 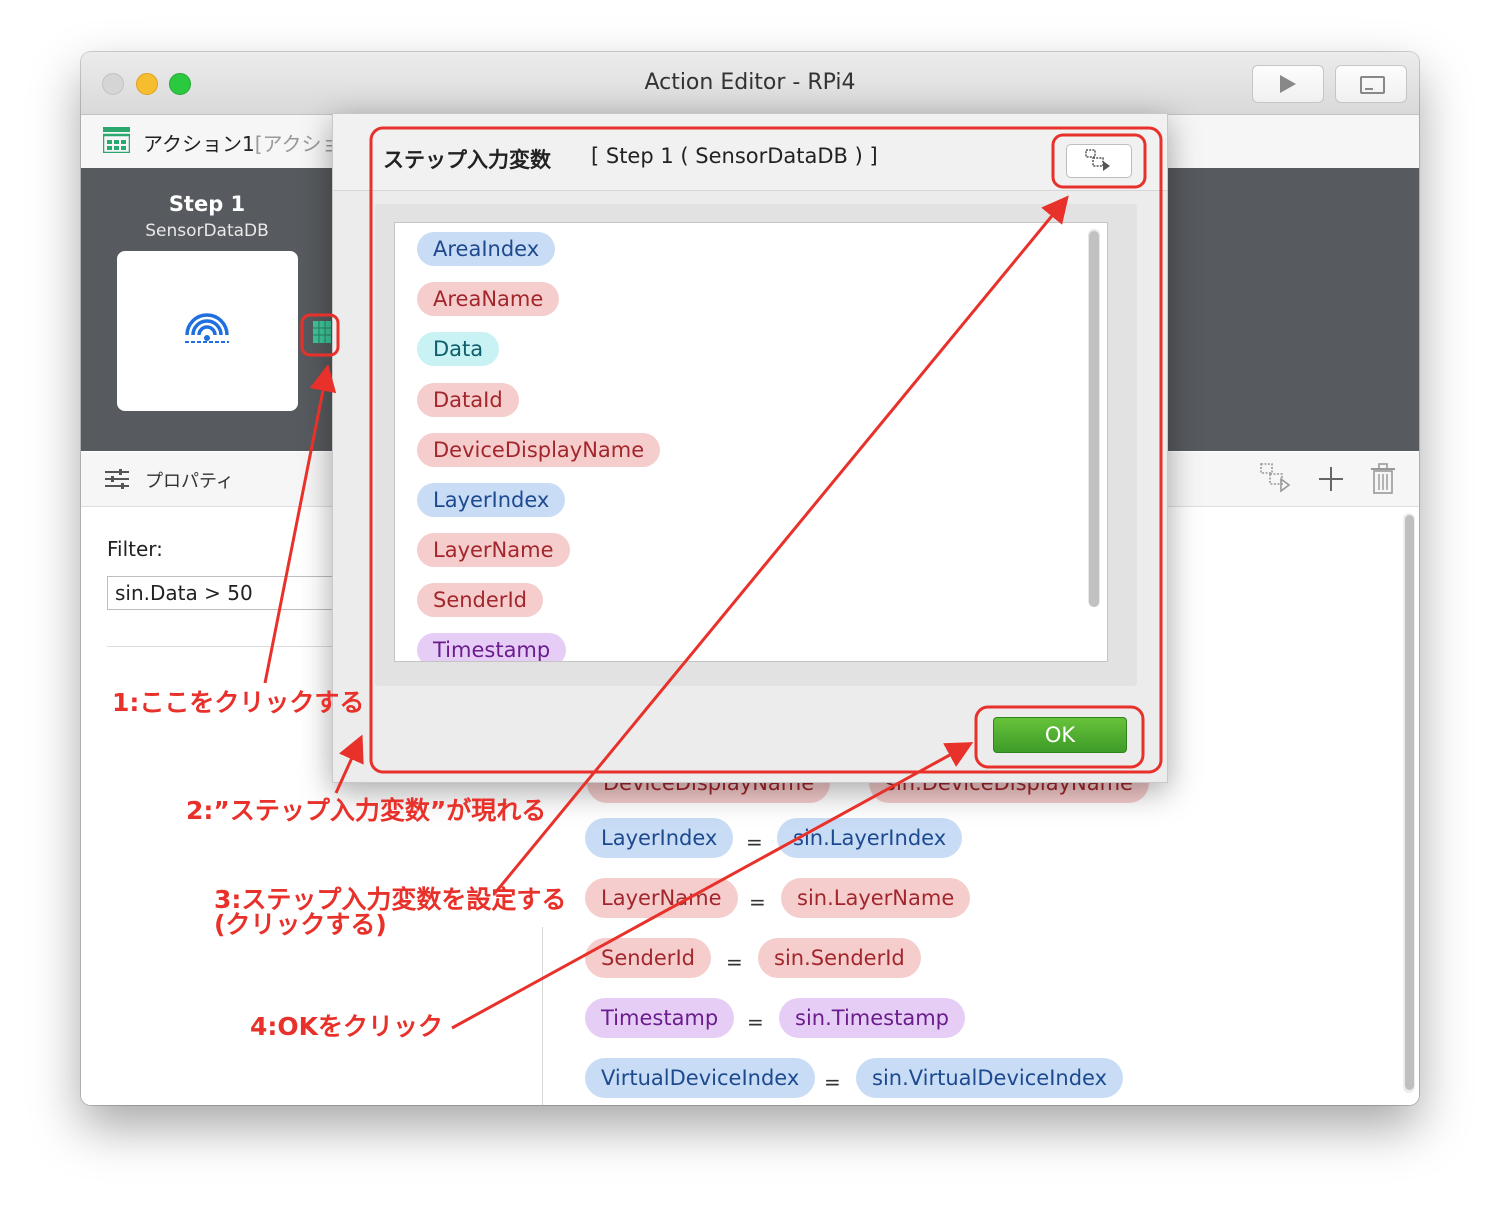 I want to click on window-title: Action Editor - RPi4, so click(x=750, y=82).